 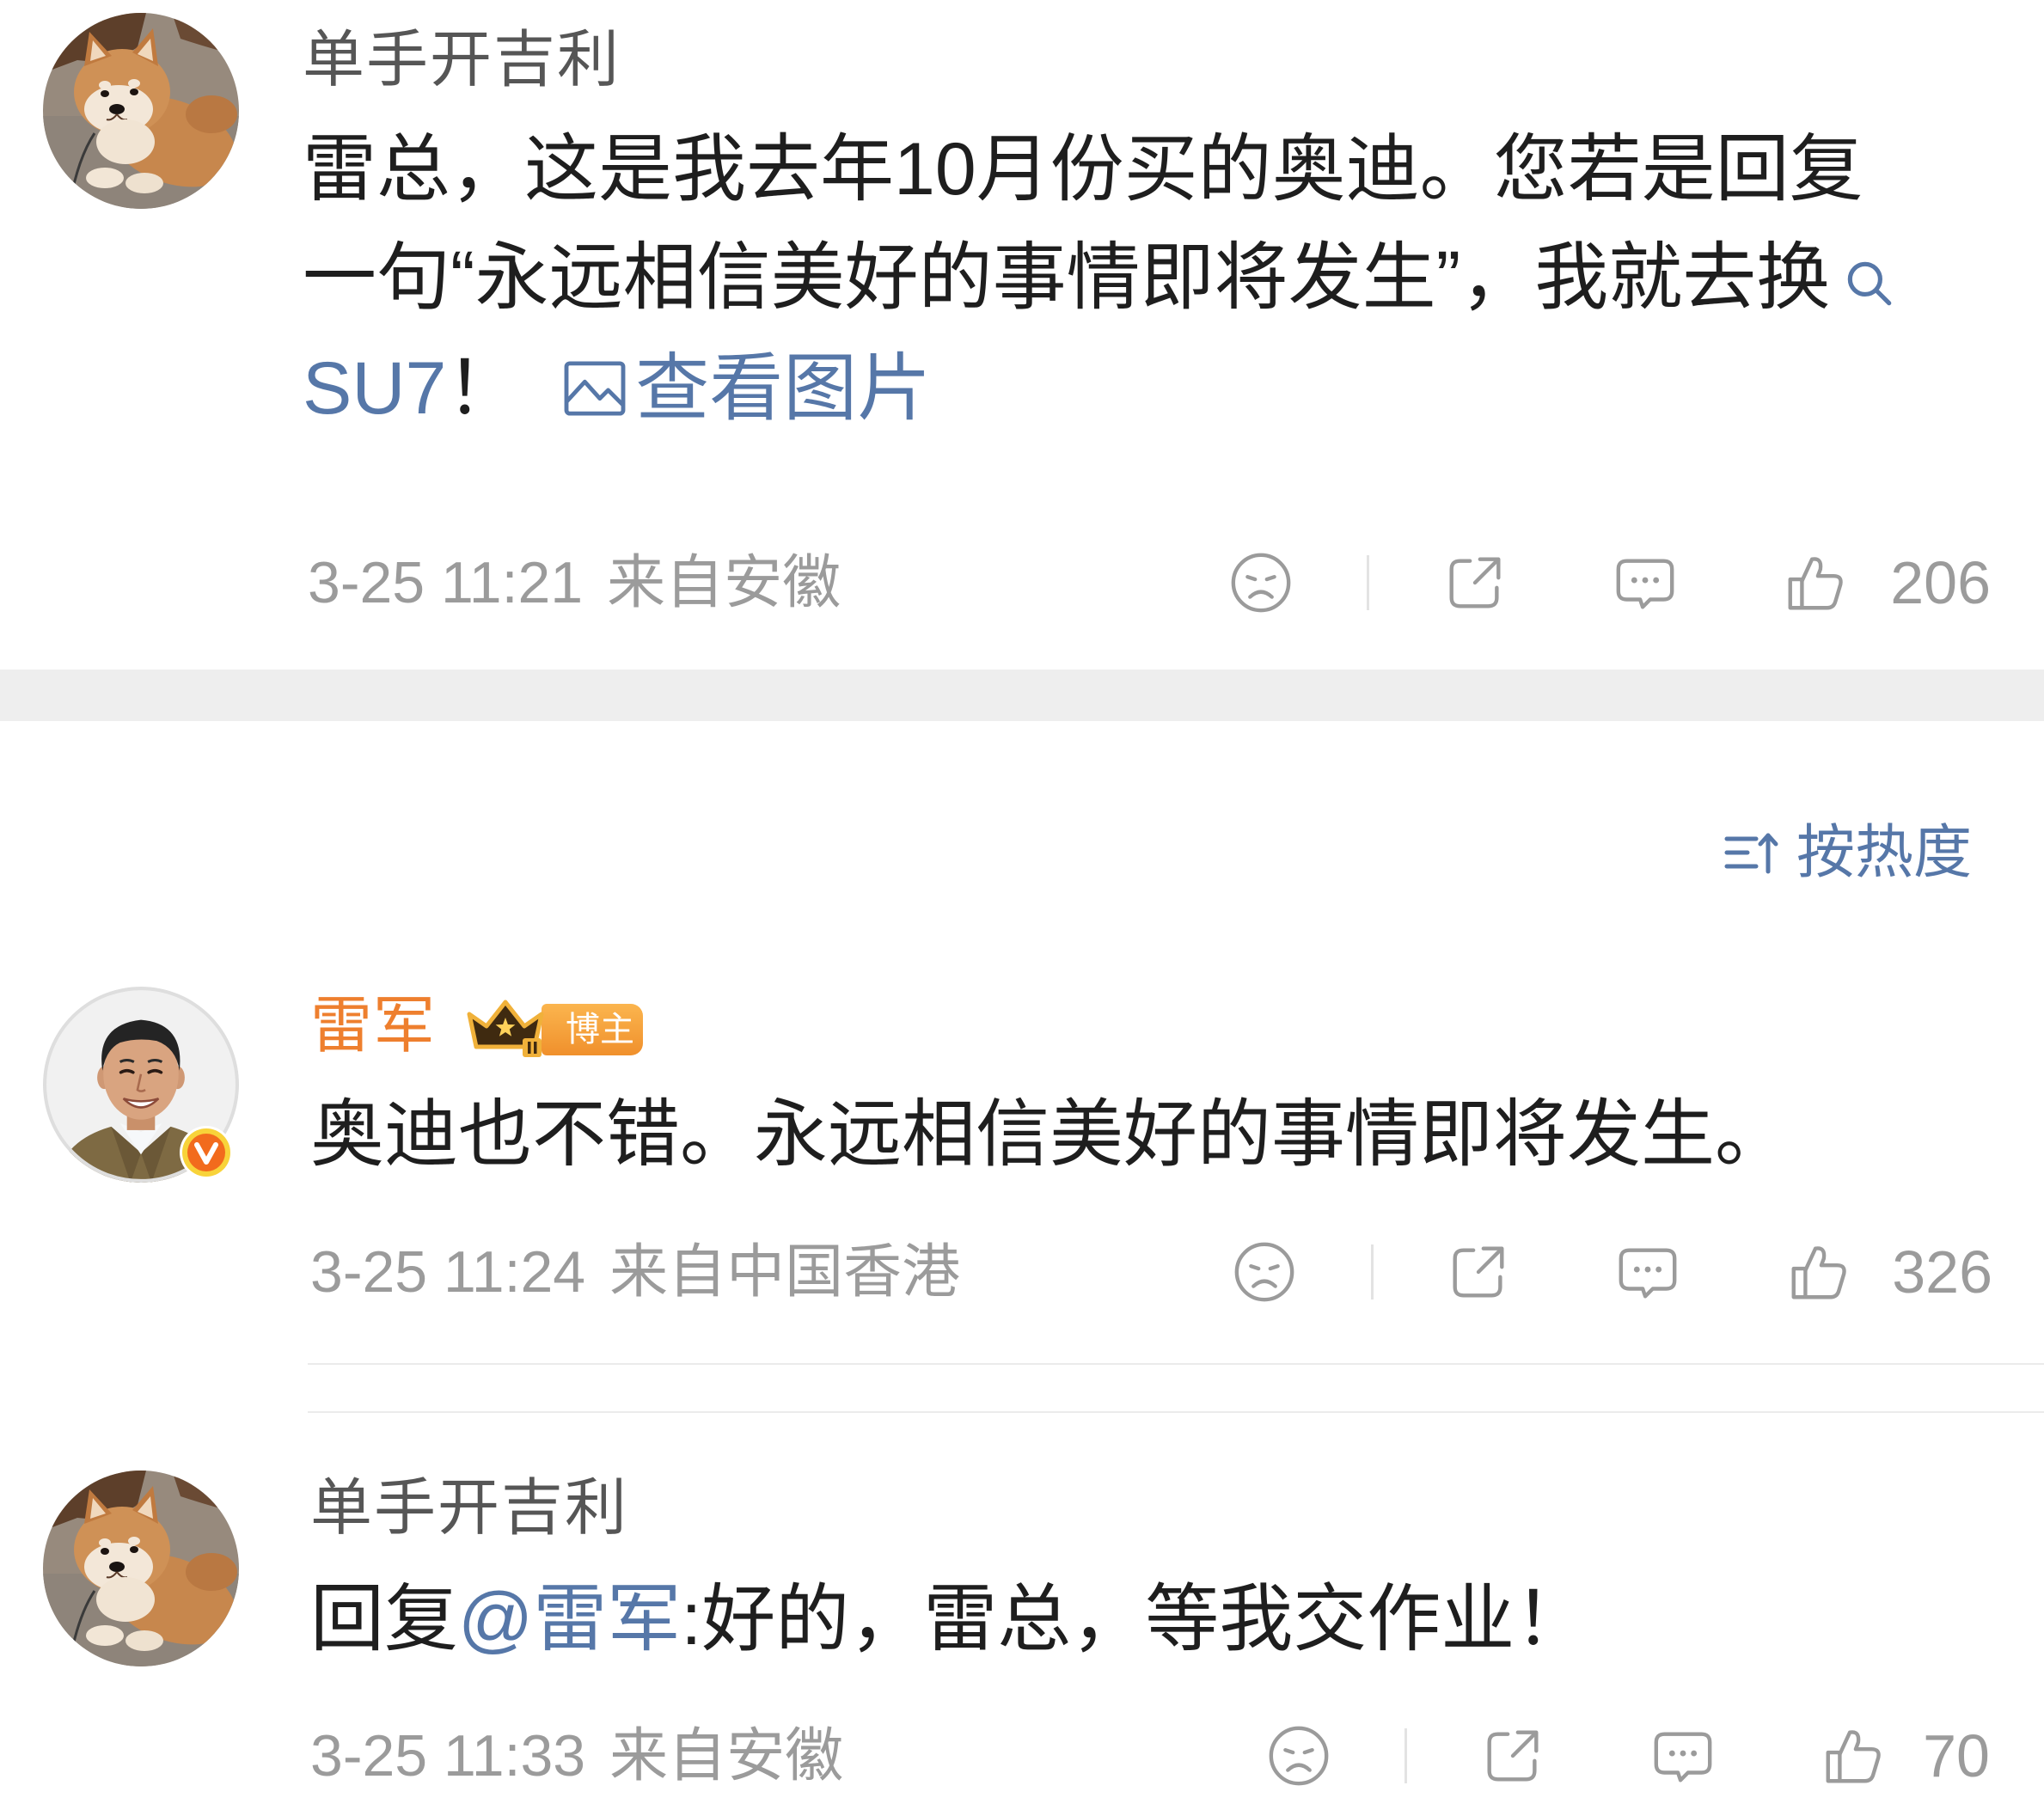 What do you see at coordinates (1135, 1619) in the screenshot?
I see `reply-text: :好的，雷总，等我交作业！` at bounding box center [1135, 1619].